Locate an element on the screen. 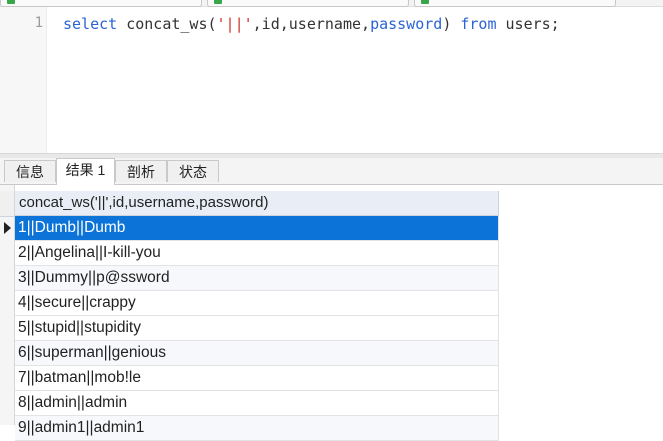 Image resolution: width=663 pixels, height=441 pixels. grid-corner is located at coordinates (7, 204).